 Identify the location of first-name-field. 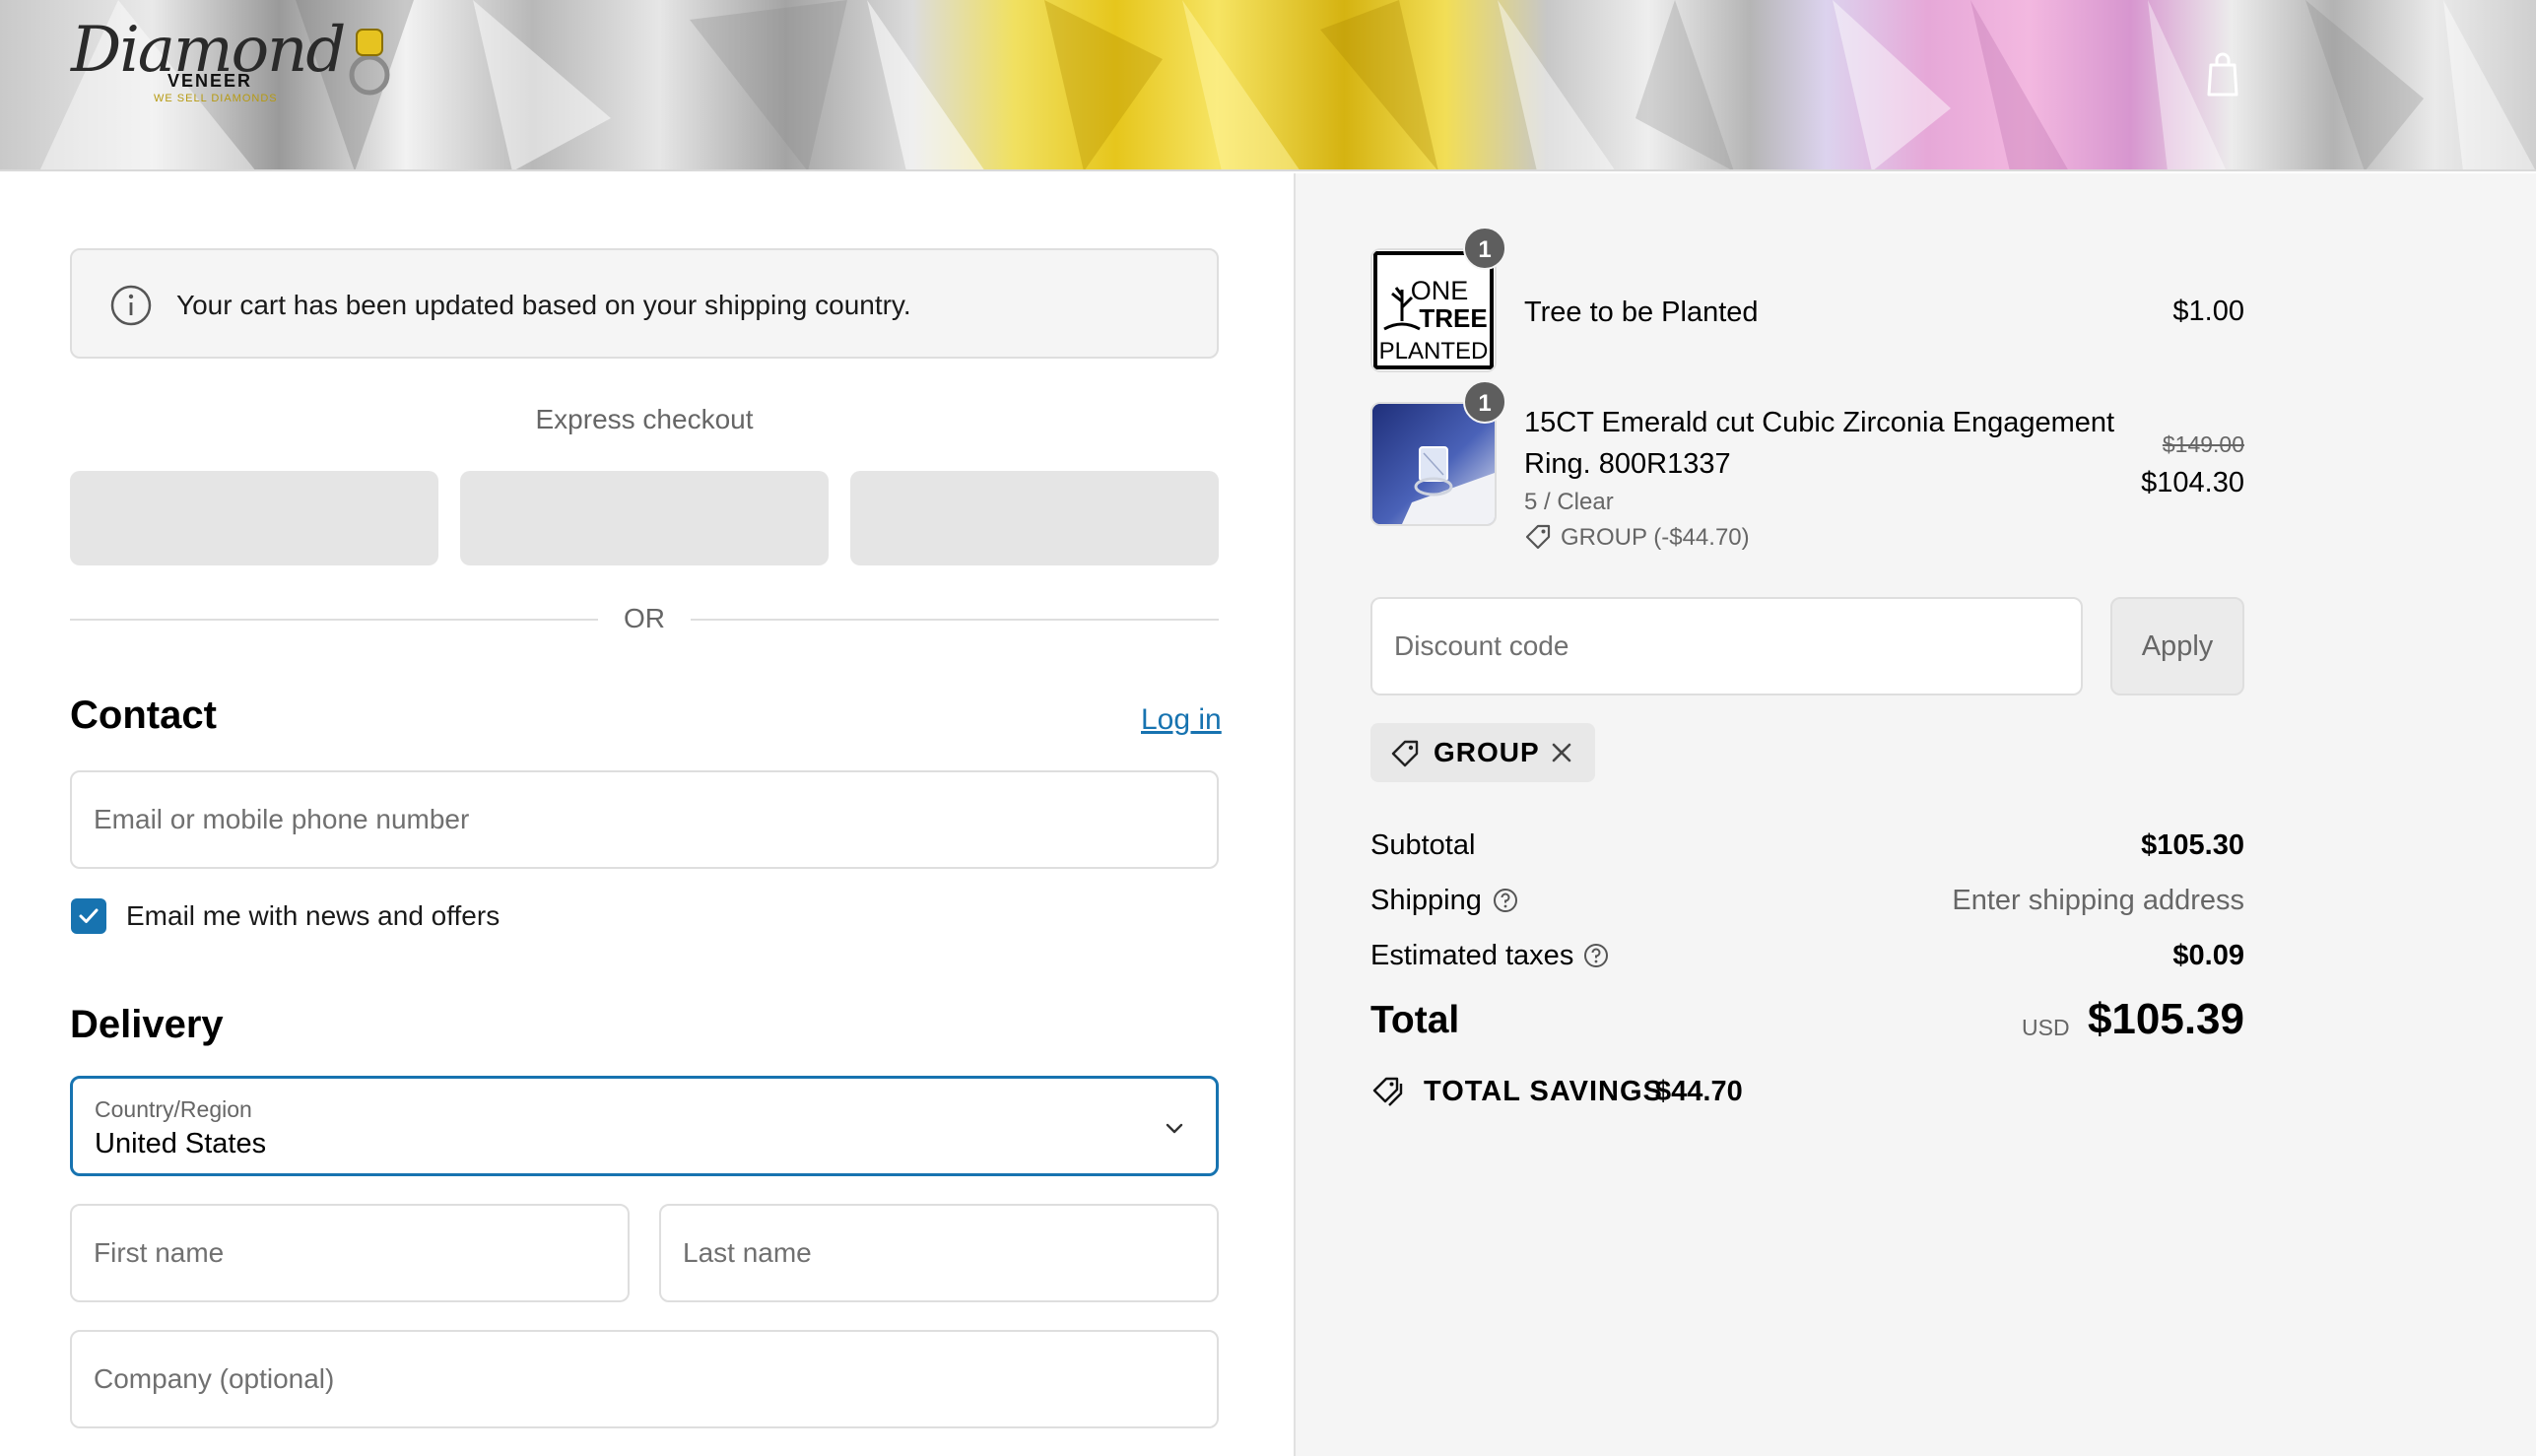
(350, 1253).